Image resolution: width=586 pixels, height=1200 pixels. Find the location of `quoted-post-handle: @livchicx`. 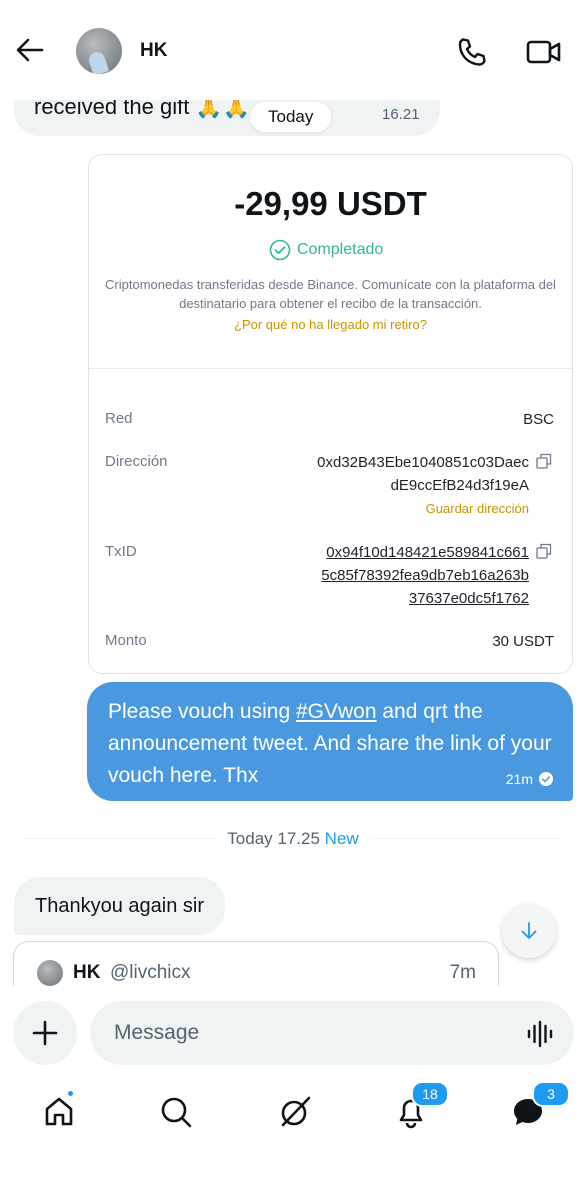

quoted-post-handle: @livchicx is located at coordinates (150, 972).